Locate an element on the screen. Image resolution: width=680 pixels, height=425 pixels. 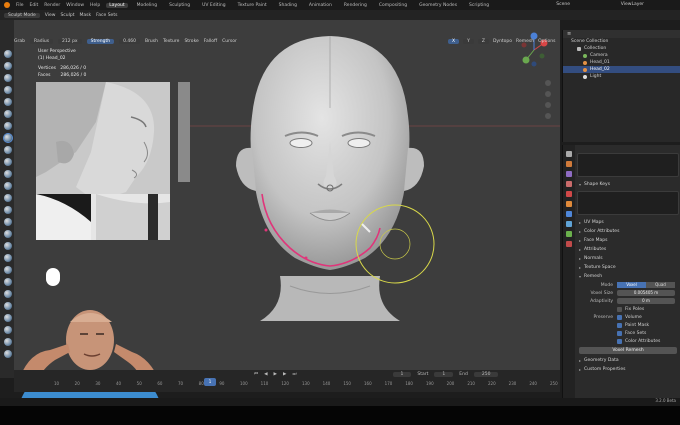
pose-brush-icon is located at coordinates (8, 270).